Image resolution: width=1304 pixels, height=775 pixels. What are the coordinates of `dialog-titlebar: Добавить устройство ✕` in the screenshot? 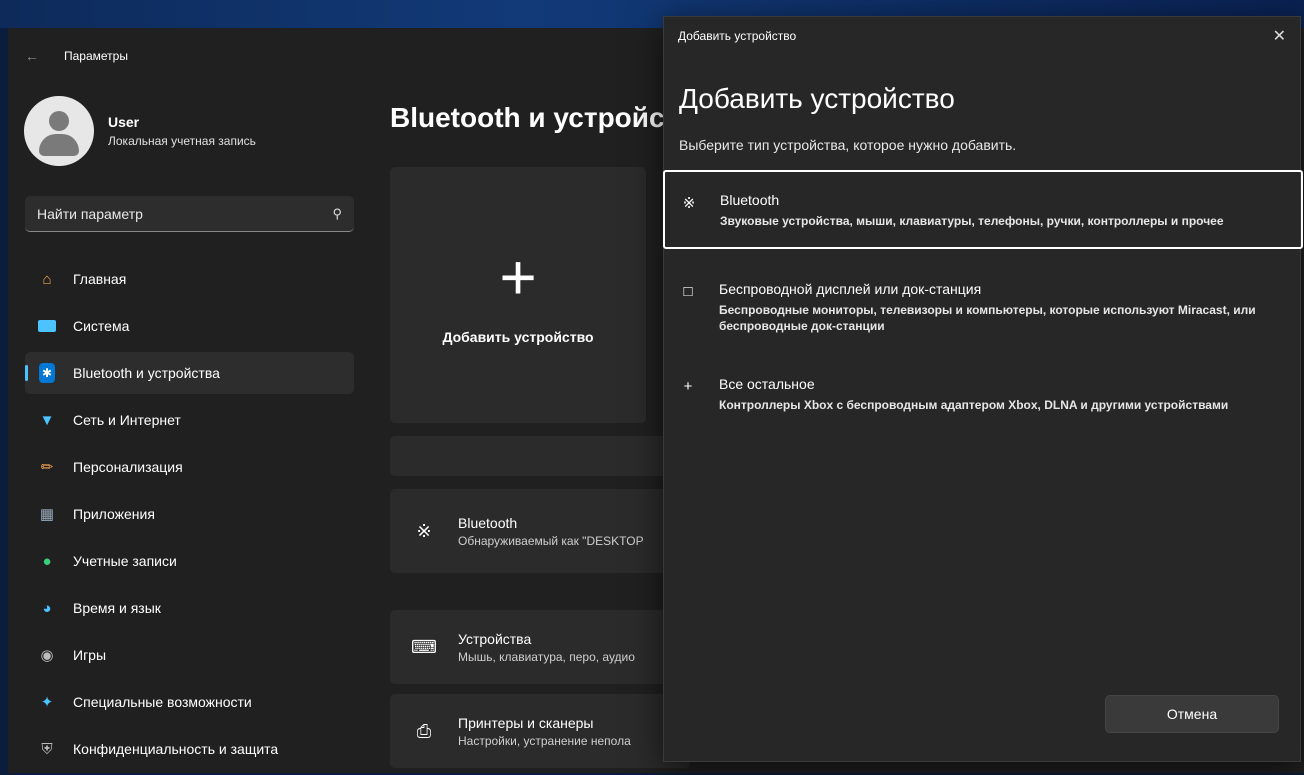 It's located at (982, 36).